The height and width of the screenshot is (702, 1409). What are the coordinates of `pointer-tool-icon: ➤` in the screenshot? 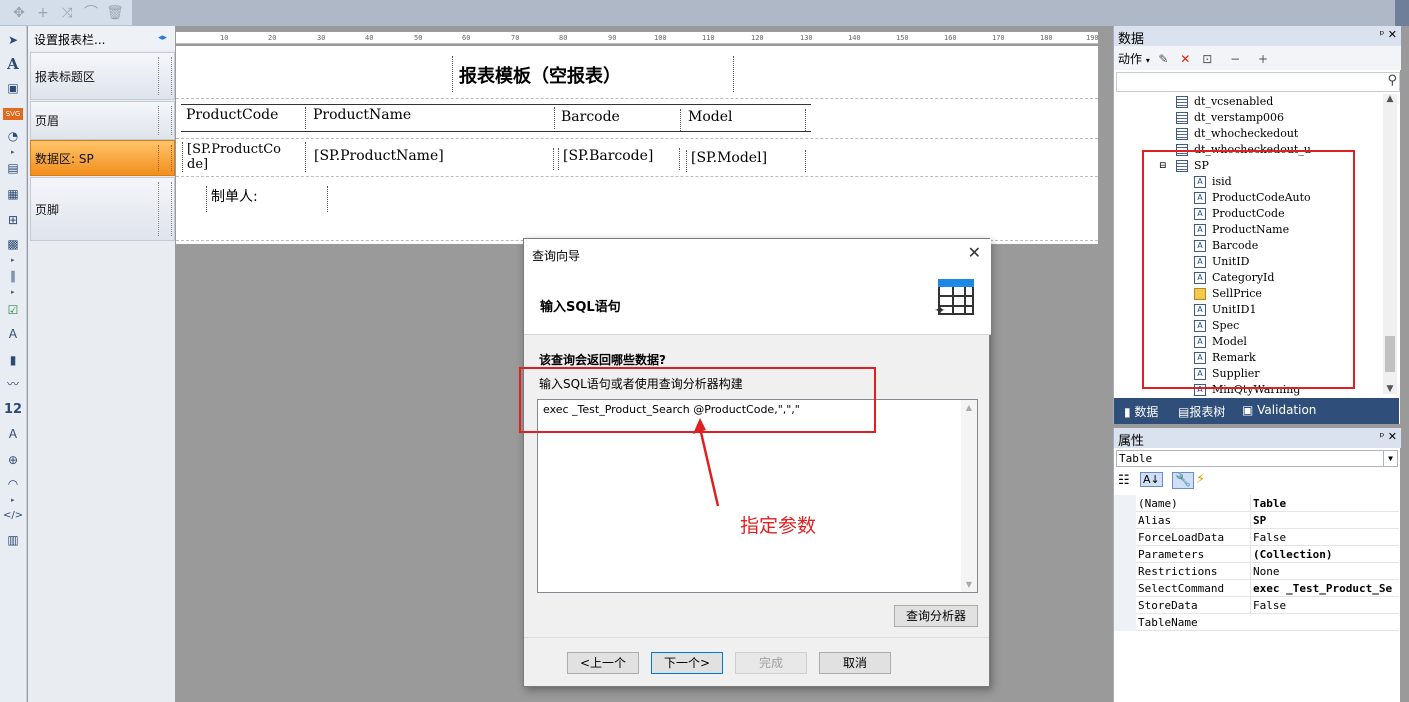 It's located at (13, 40).